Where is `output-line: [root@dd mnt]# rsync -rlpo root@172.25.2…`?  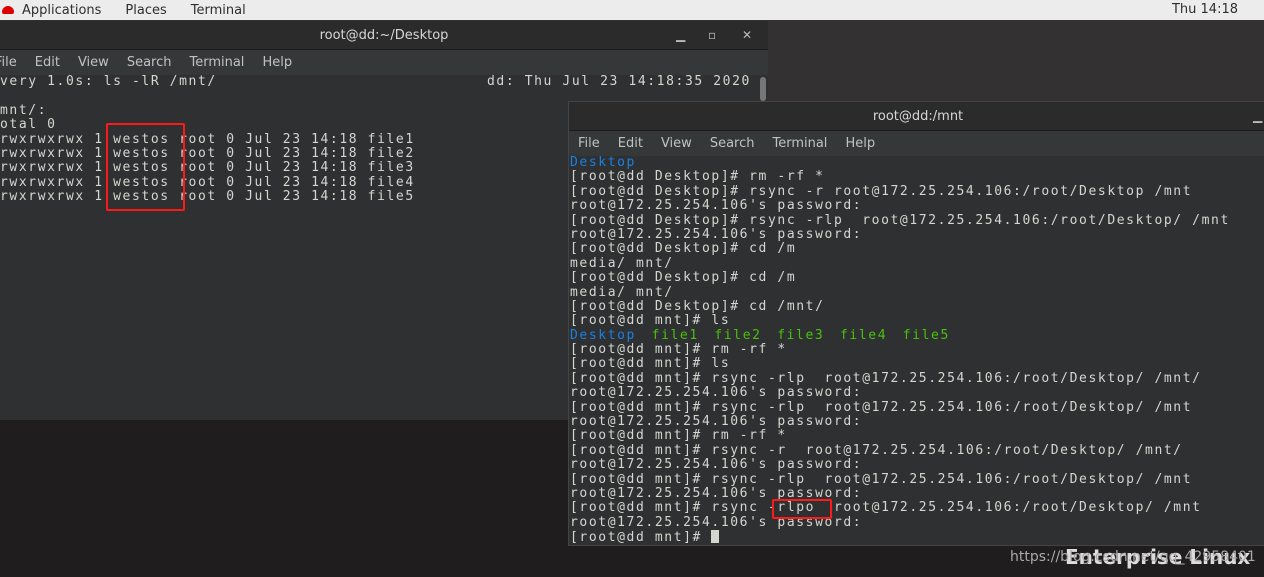
output-line: [root@dd mnt]# rsync -rlpo root@172.25.2… is located at coordinates (886, 508).